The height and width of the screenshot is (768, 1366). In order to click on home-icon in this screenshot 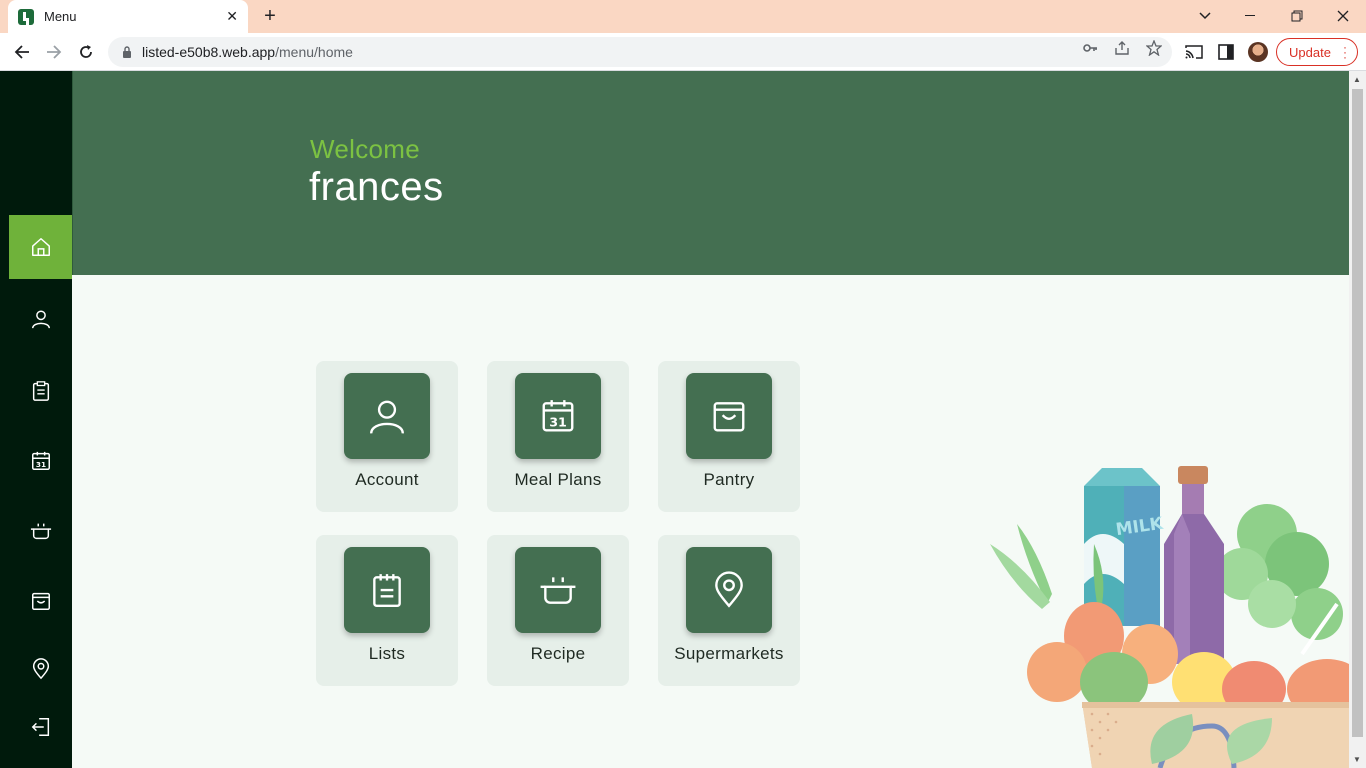, I will do `click(40, 247)`.